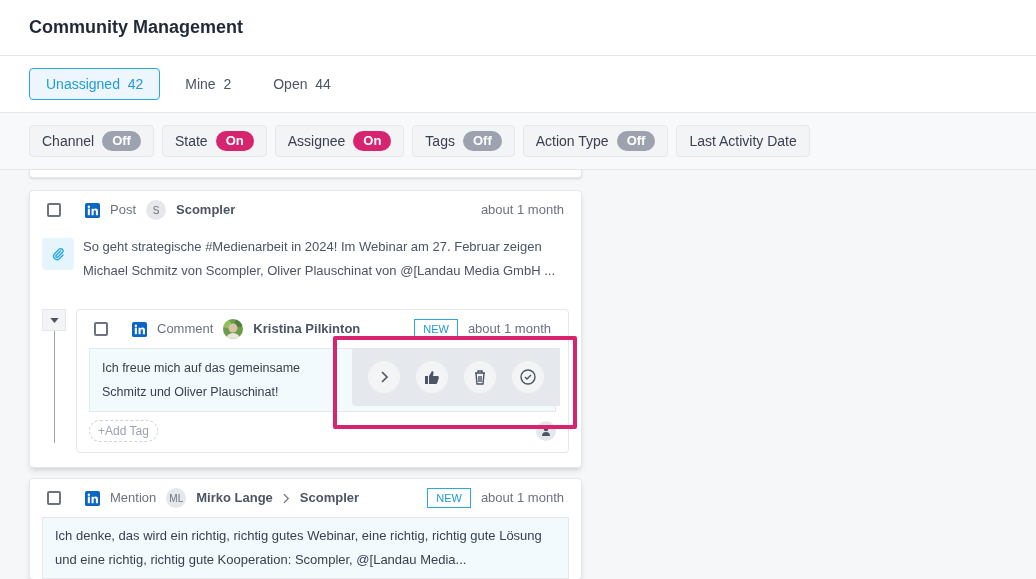 The height and width of the screenshot is (579, 1036). I want to click on filter-label: Assignee, so click(316, 141).